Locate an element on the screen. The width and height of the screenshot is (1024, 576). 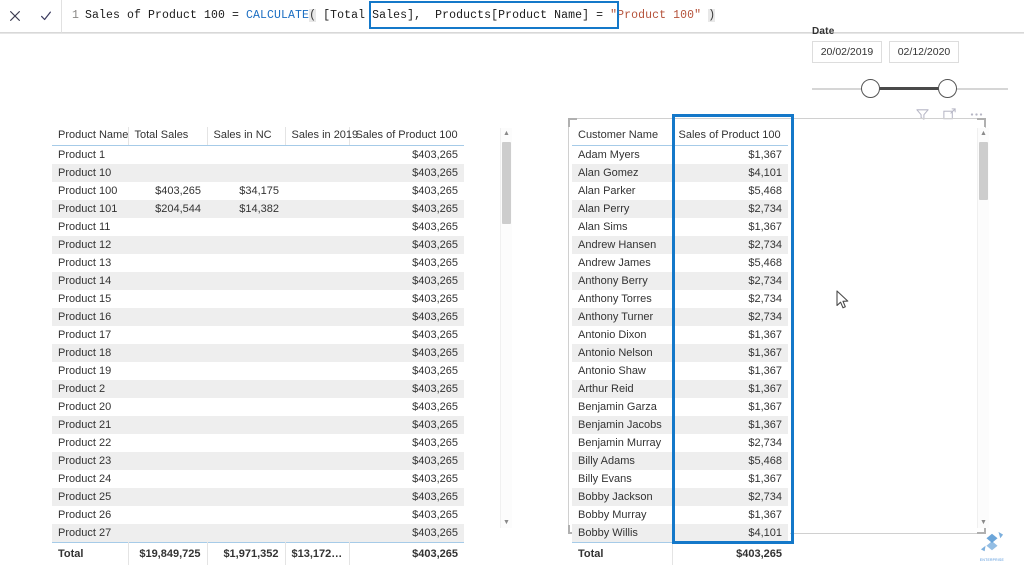
visual-header-toolbar is located at coordinates (949, 114).